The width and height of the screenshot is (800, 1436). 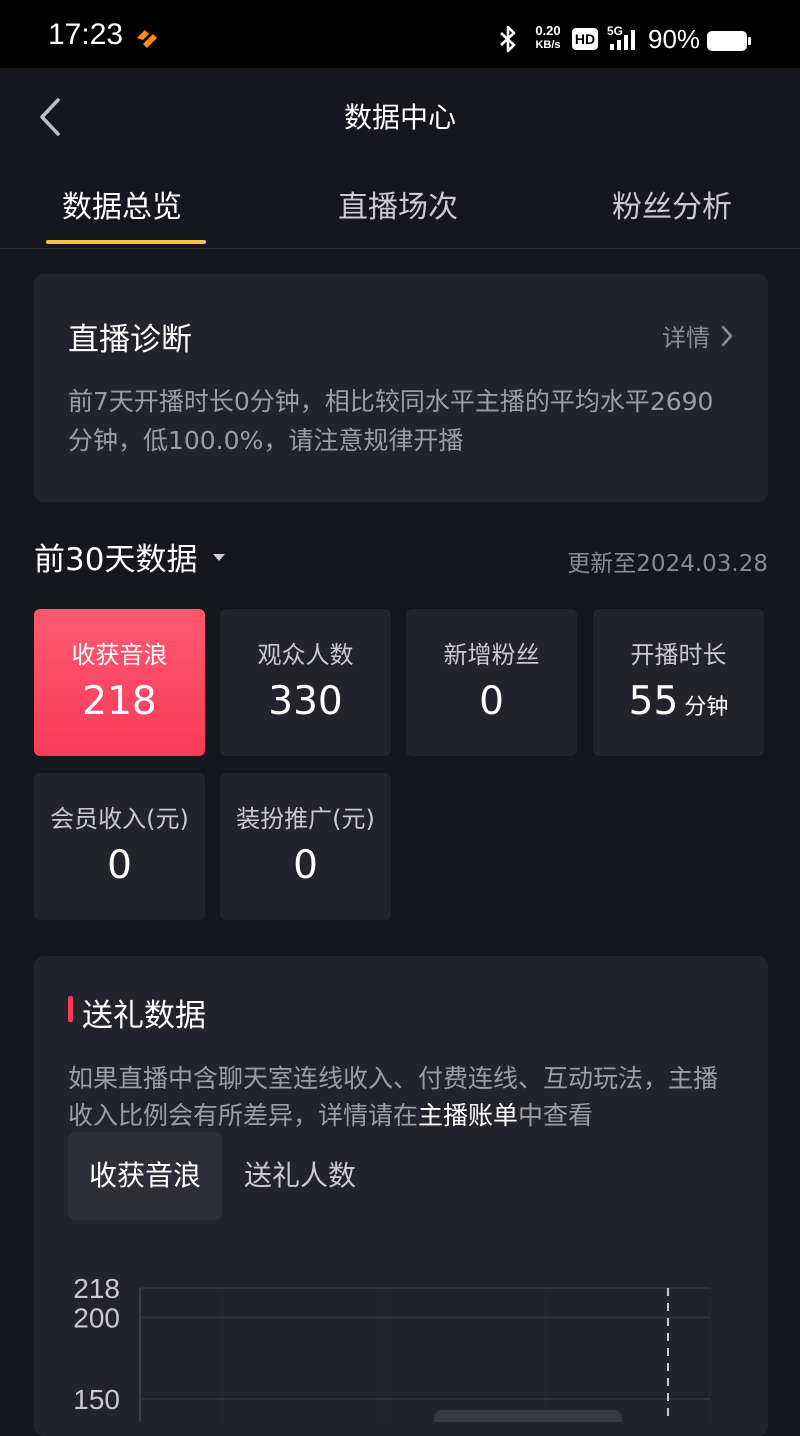 I want to click on gift-chart: 218200 150, so click(x=392, y=1347).